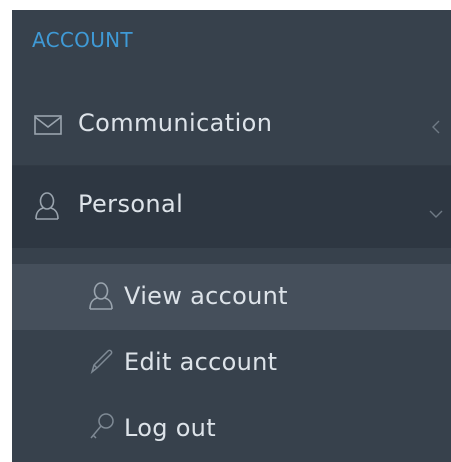  What do you see at coordinates (175, 123) in the screenshot?
I see `sidebar-item-label: Communication` at bounding box center [175, 123].